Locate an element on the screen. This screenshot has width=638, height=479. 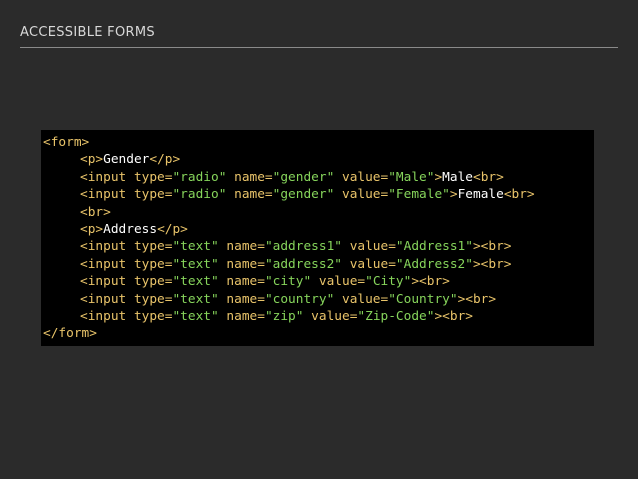
code-token: "address1" is located at coordinates (303, 247).